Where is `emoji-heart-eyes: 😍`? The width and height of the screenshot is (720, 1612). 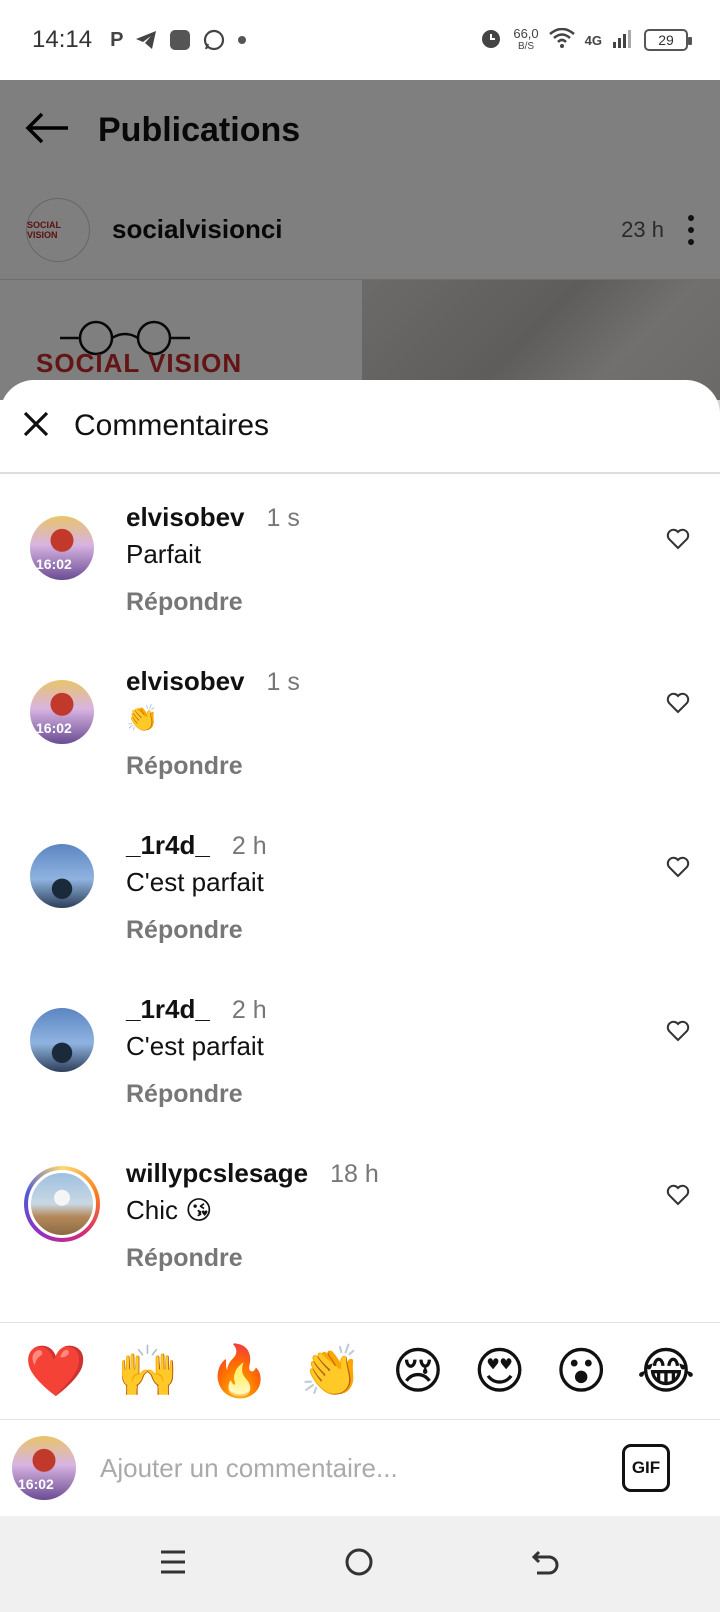 emoji-heart-eyes: 😍 is located at coordinates (500, 1371).